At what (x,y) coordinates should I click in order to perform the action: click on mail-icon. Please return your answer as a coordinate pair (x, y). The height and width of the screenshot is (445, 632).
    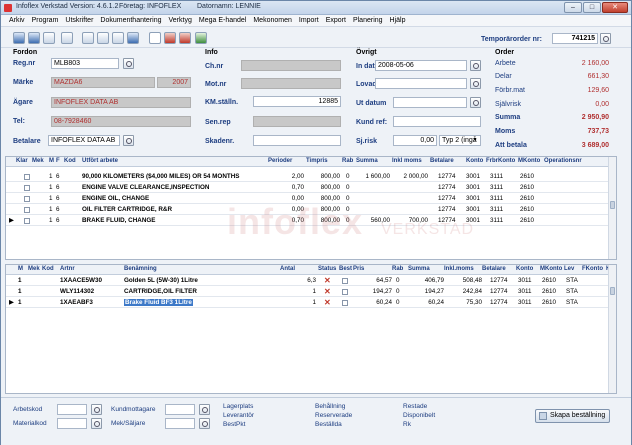
    Looking at the image, I should click on (155, 38).